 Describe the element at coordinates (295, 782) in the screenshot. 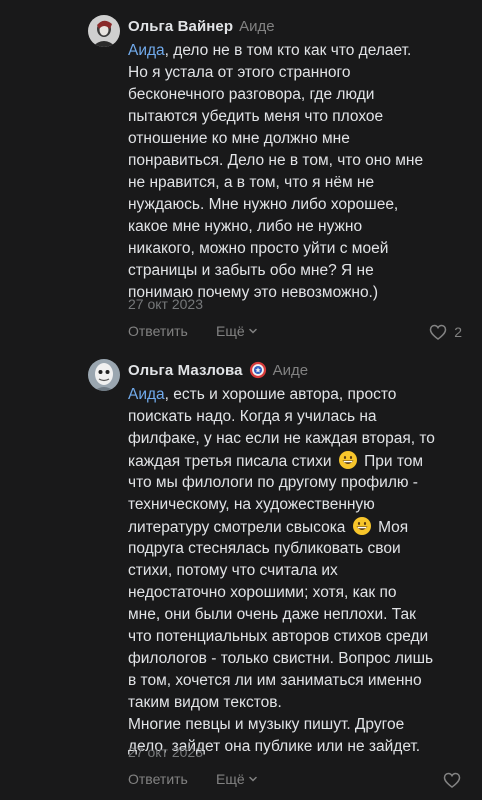

I see `comment-actions: Ответить Ещё` at that location.